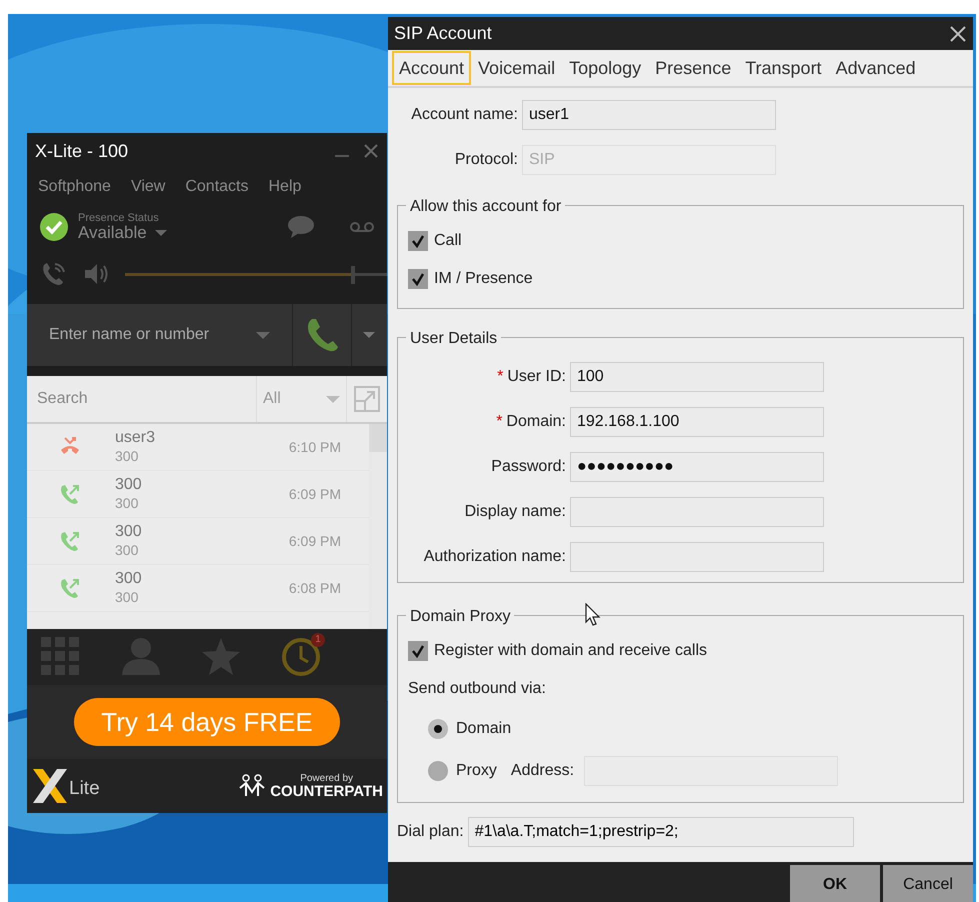 The height and width of the screenshot is (902, 979). What do you see at coordinates (536, 422) in the screenshot?
I see `field-label: Domain:` at bounding box center [536, 422].